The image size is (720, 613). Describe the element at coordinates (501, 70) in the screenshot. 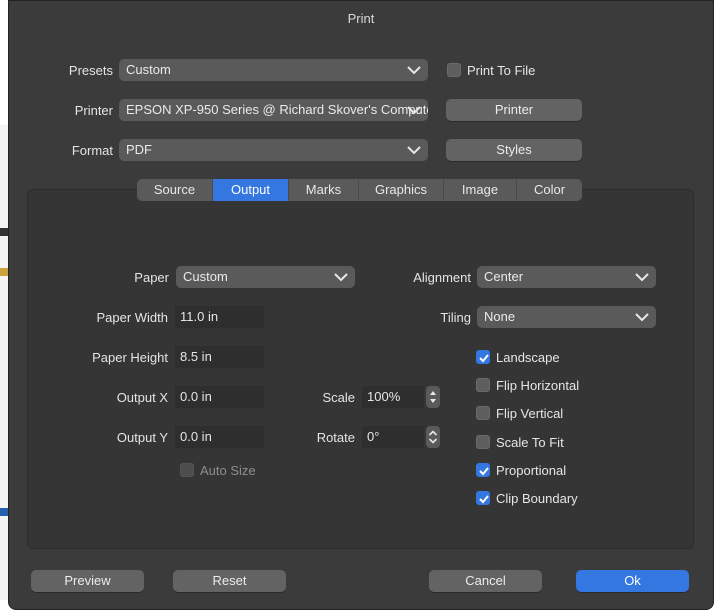

I see `print-to-file-label: Print To File` at that location.